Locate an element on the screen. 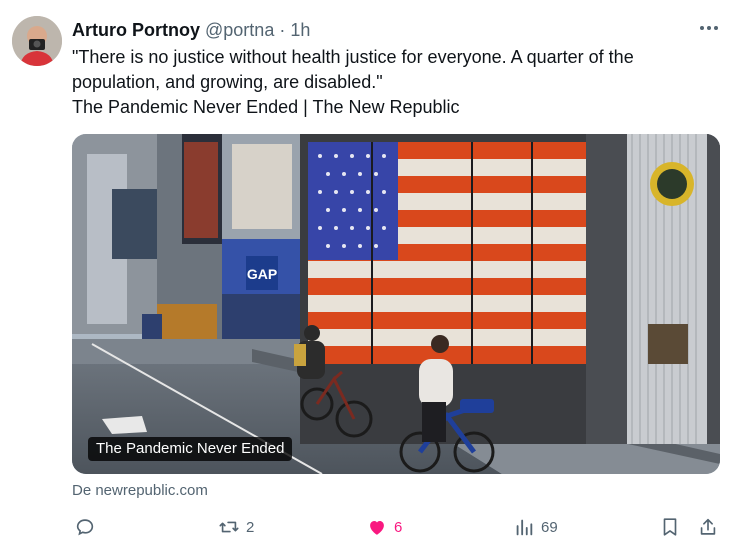  card-caption: The Pandemic Never Ended is located at coordinates (190, 449).